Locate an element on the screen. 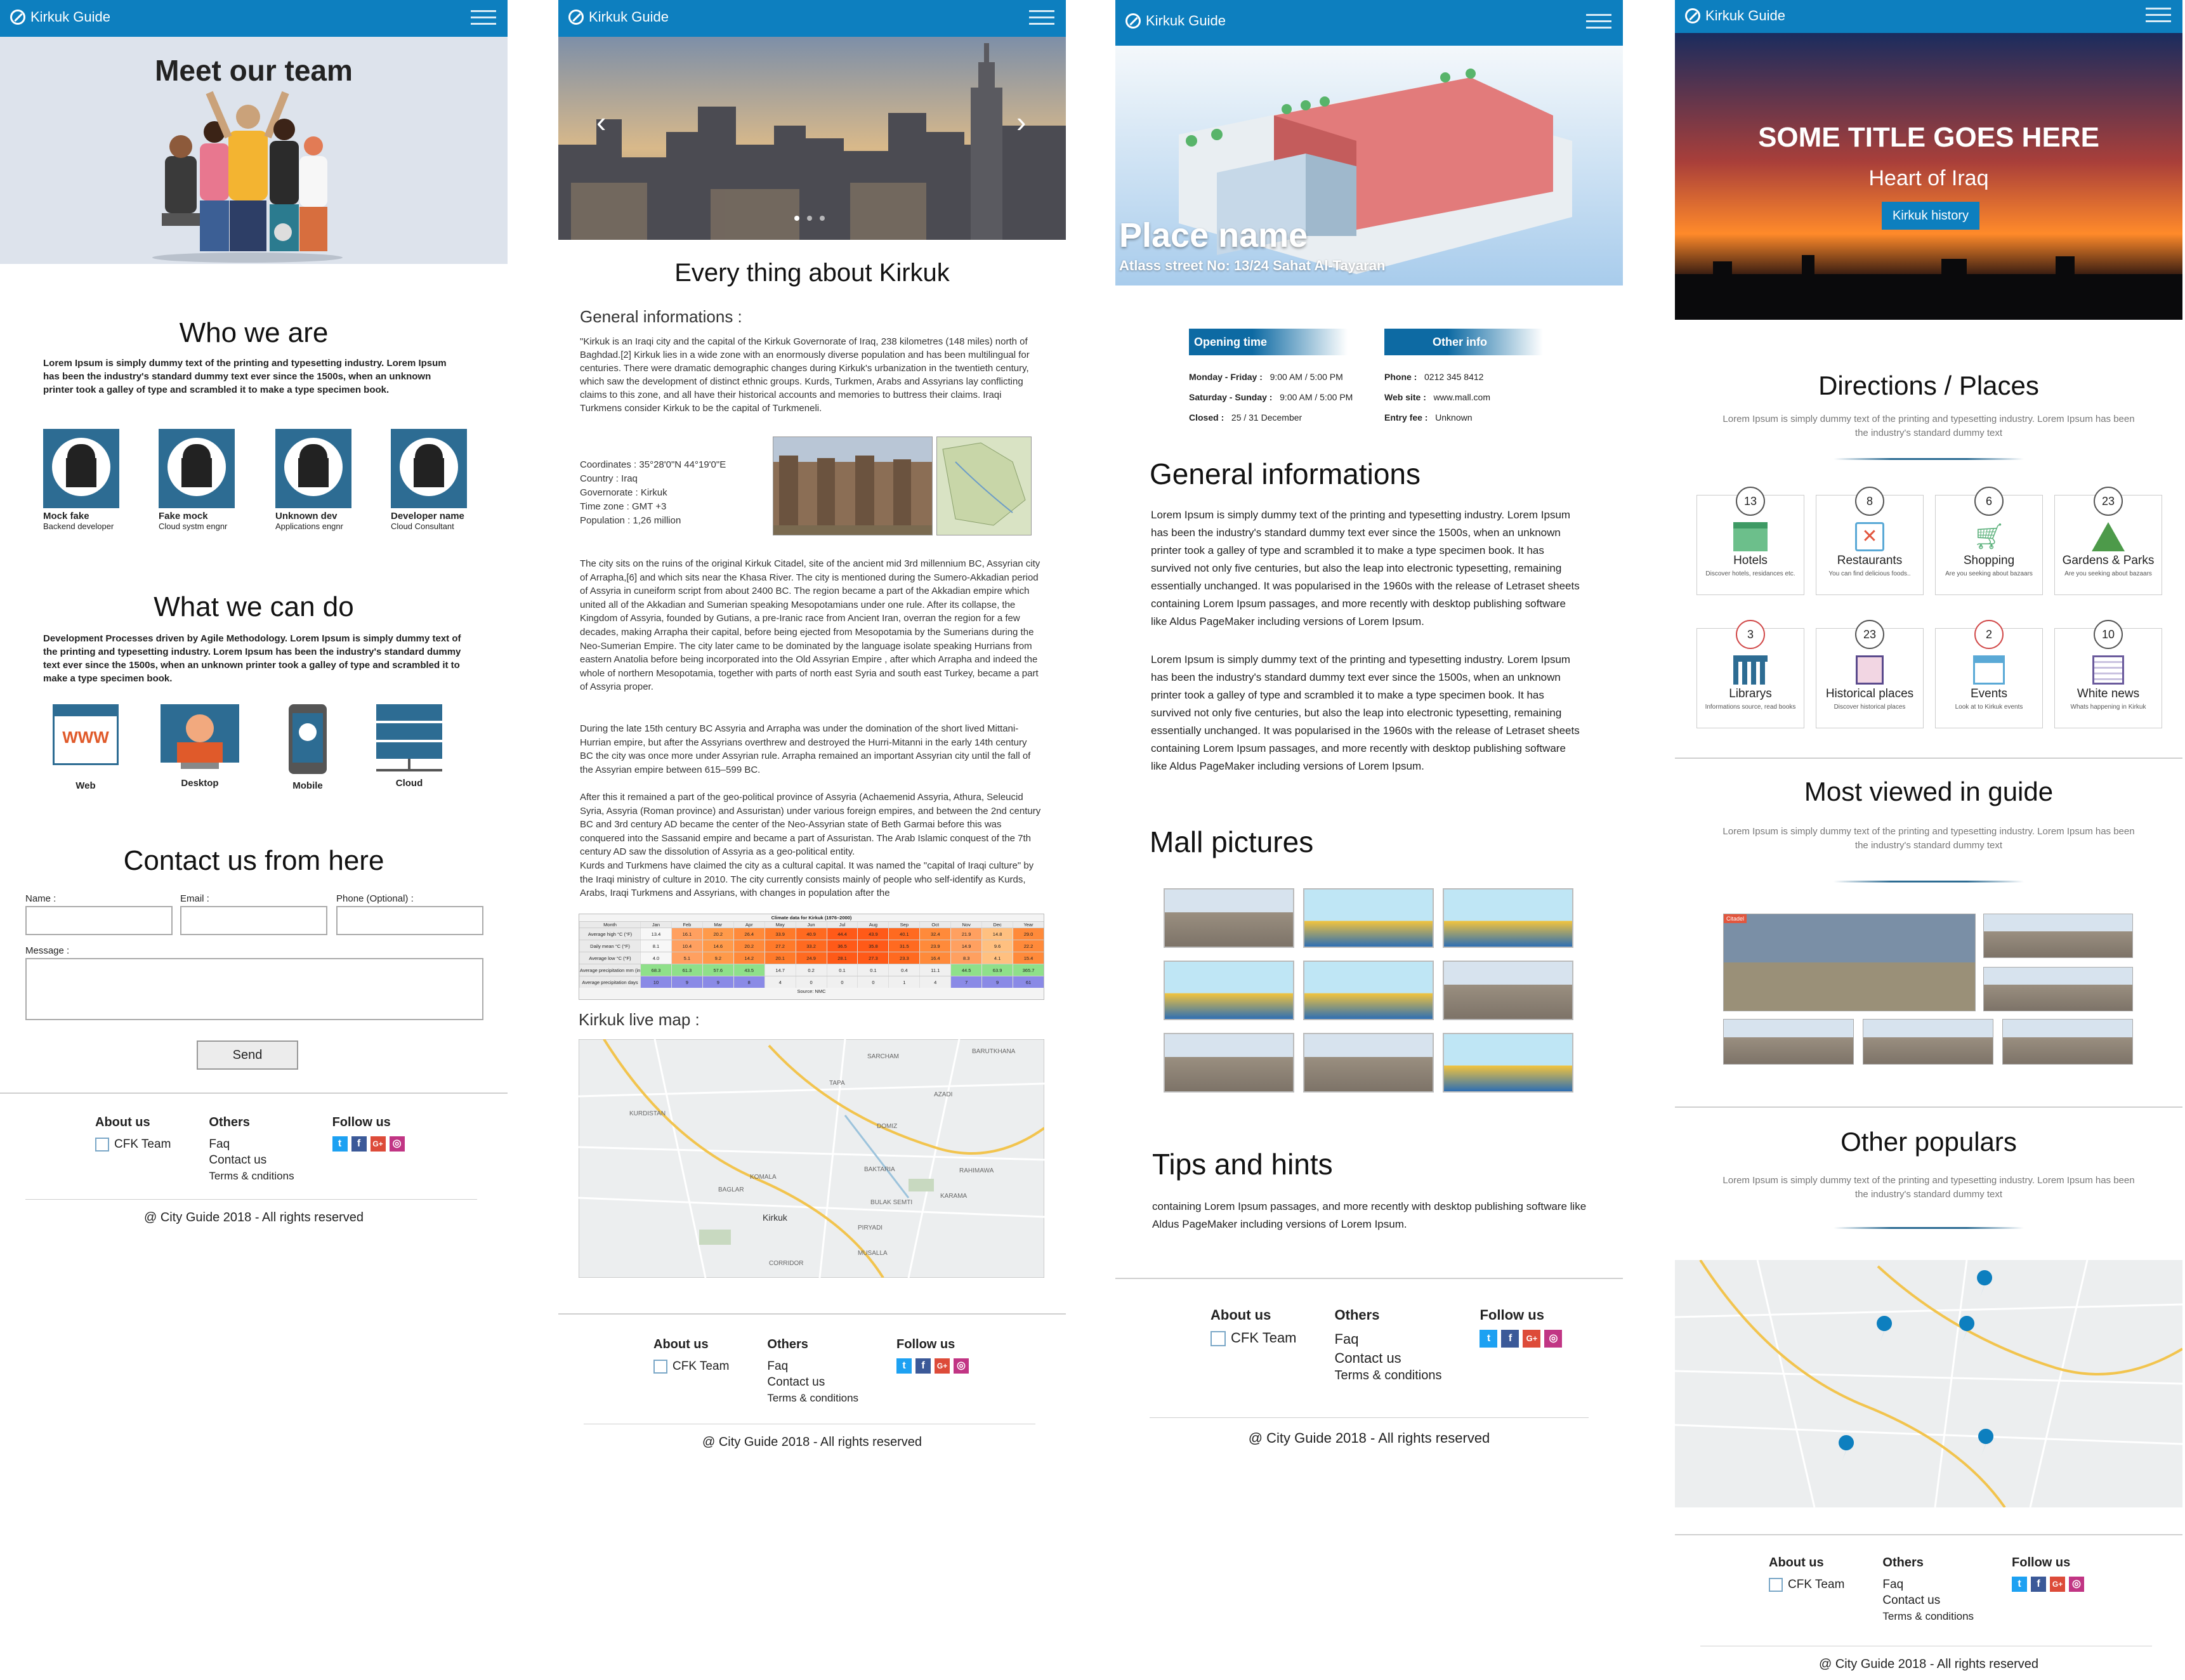  region-map is located at coordinates (984, 486).